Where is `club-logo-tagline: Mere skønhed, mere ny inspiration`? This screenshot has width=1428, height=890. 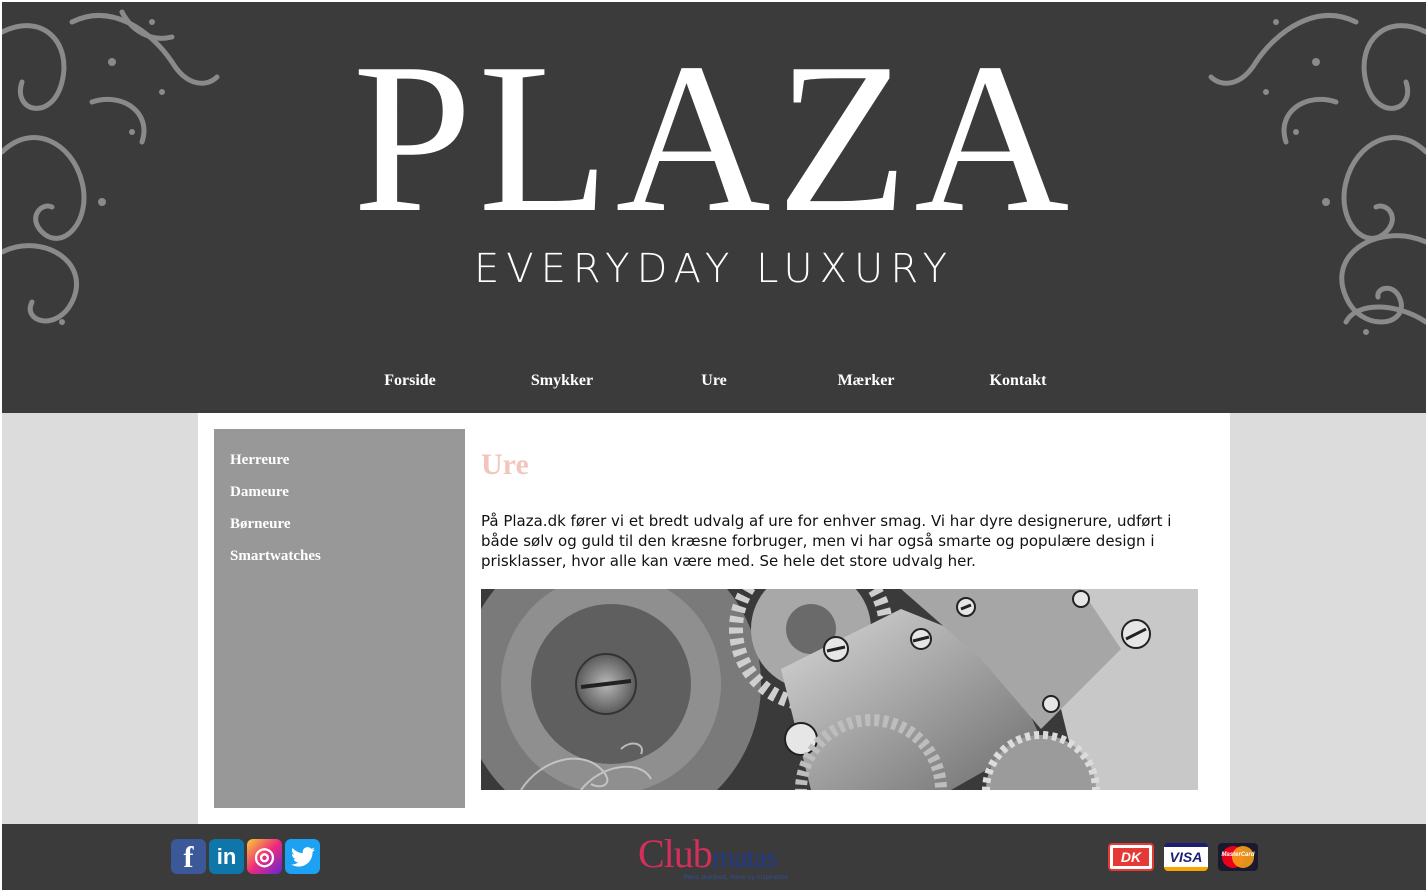
club-logo-tagline: Mere skønhed, mere ny inspiration is located at coordinates (736, 877).